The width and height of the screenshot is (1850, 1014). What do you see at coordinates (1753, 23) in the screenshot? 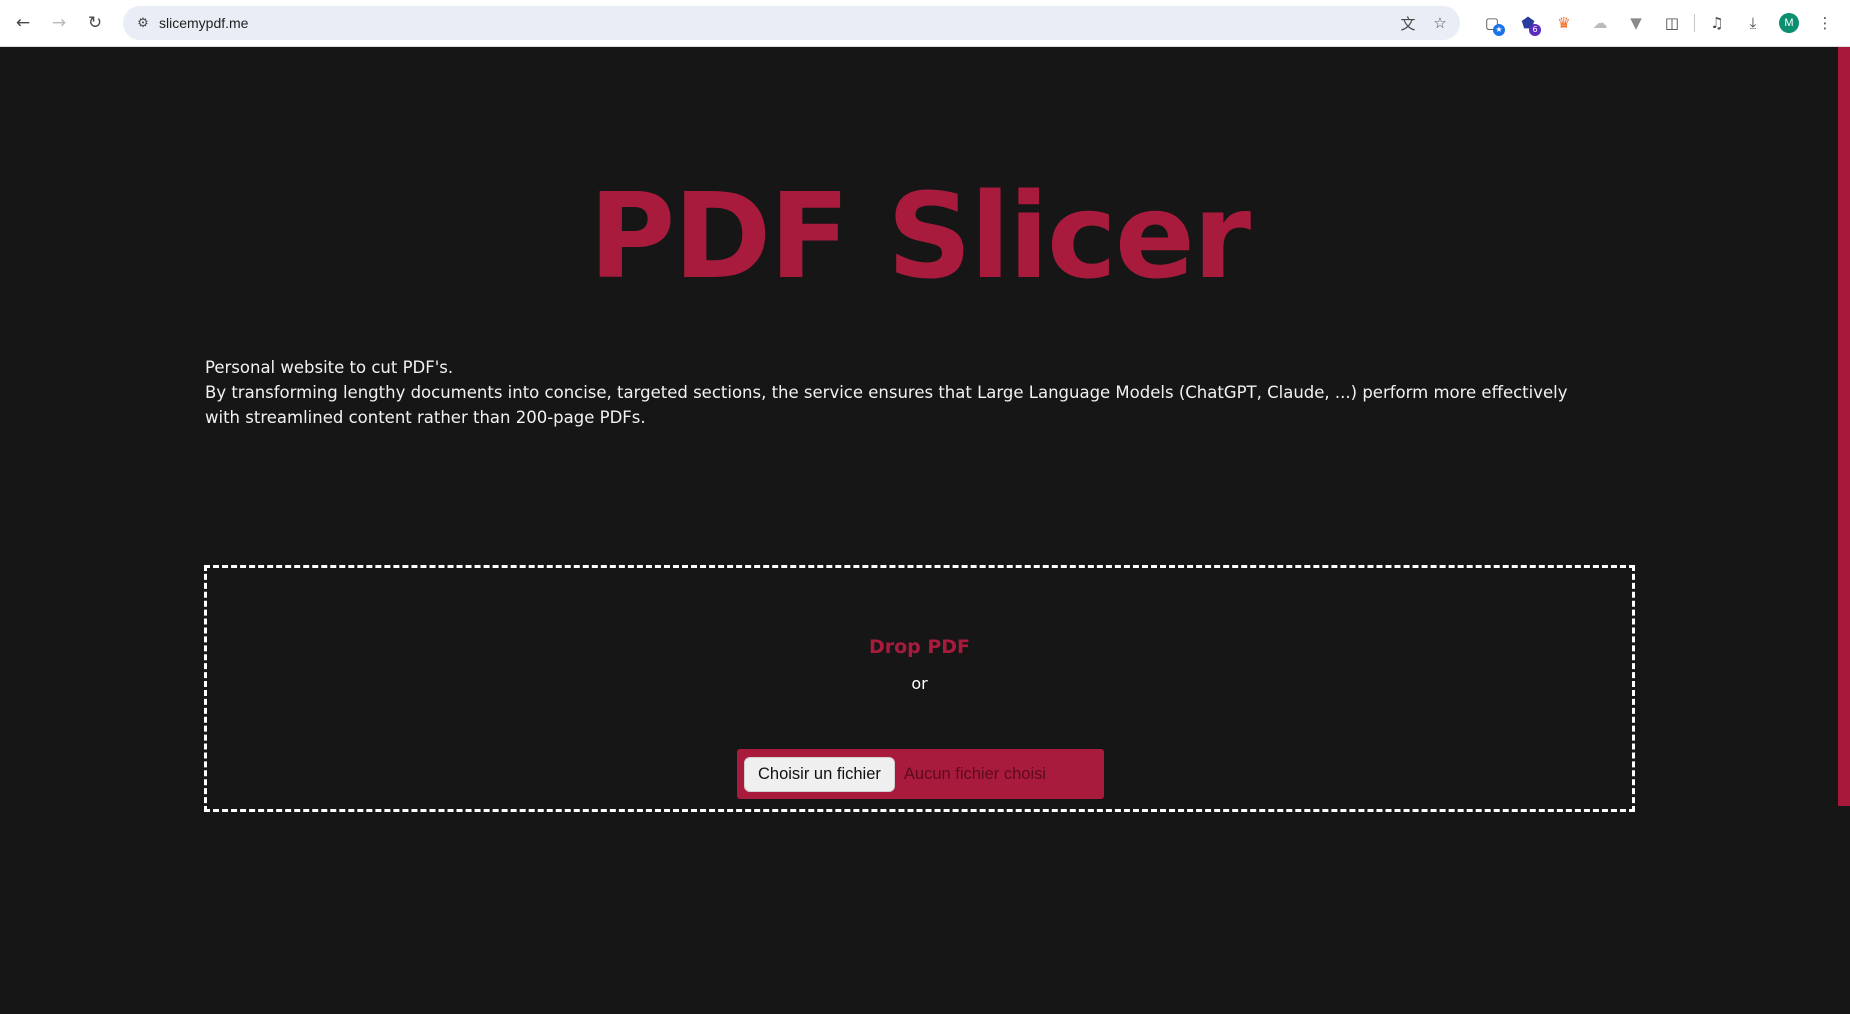
I see `downloads-icon: ⤓` at bounding box center [1753, 23].